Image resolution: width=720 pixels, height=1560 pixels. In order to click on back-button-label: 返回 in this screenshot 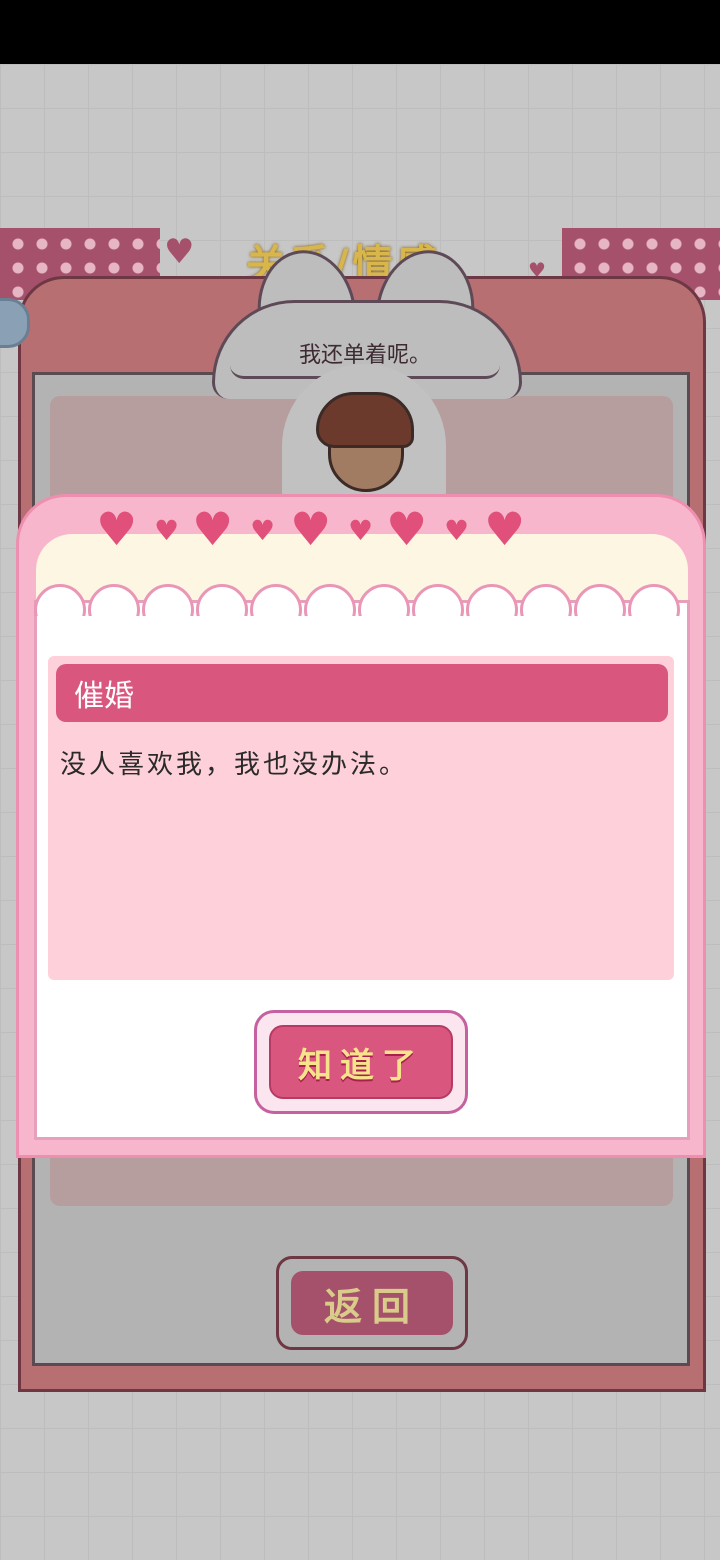, I will do `click(372, 1303)`.